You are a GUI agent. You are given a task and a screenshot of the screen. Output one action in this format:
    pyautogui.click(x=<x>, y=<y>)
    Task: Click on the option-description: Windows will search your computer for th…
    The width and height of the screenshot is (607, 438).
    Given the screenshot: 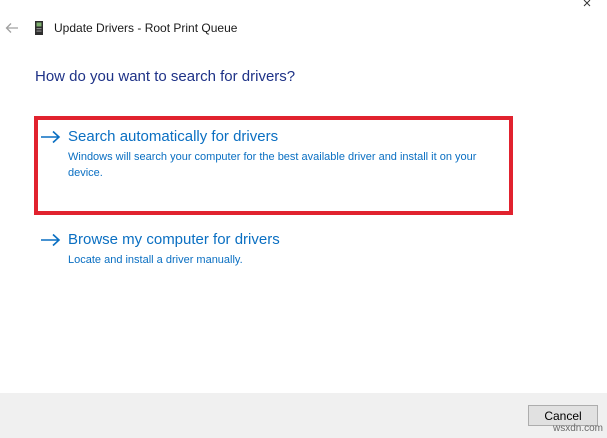 What is the action you would take?
    pyautogui.click(x=272, y=165)
    